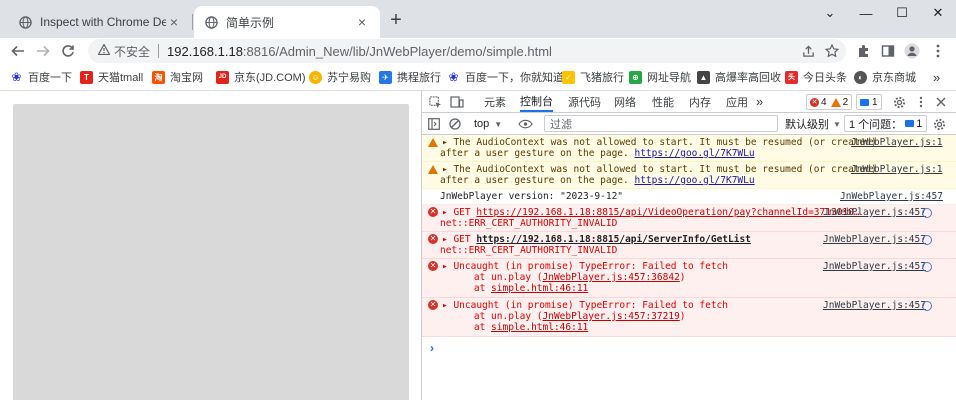  Describe the element at coordinates (921, 102) in the screenshot. I see `devtools-menu-icon` at that location.